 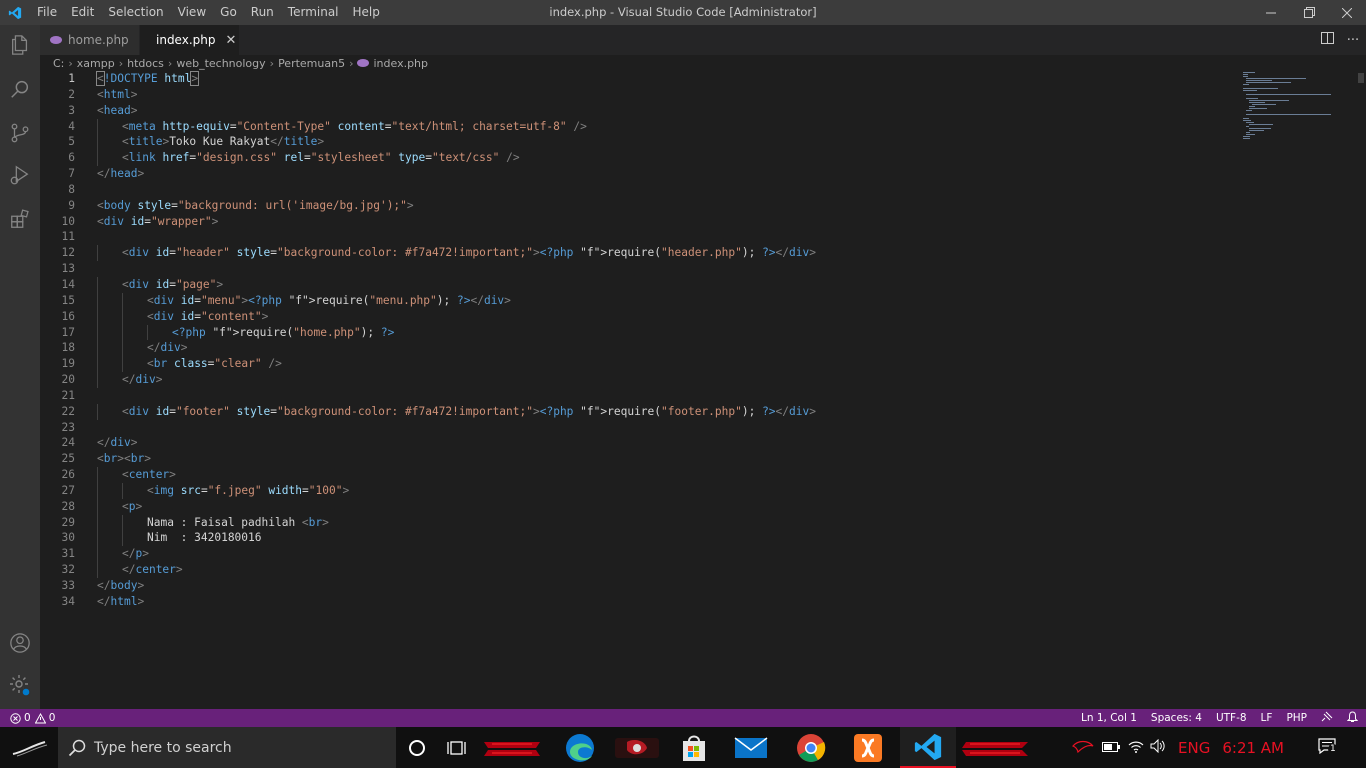 What do you see at coordinates (1271, 12) in the screenshot?
I see `minimize-button` at bounding box center [1271, 12].